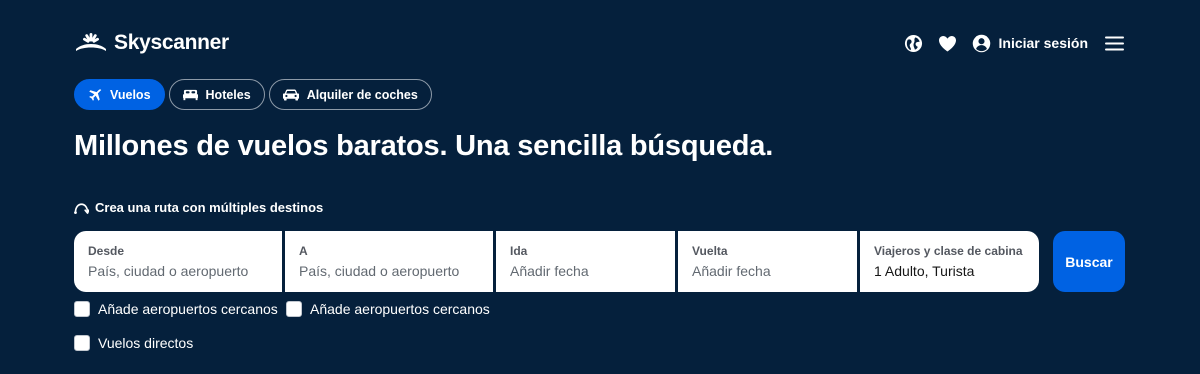  Describe the element at coordinates (767, 271) in the screenshot. I see `return-input: Añadir fecha` at that location.